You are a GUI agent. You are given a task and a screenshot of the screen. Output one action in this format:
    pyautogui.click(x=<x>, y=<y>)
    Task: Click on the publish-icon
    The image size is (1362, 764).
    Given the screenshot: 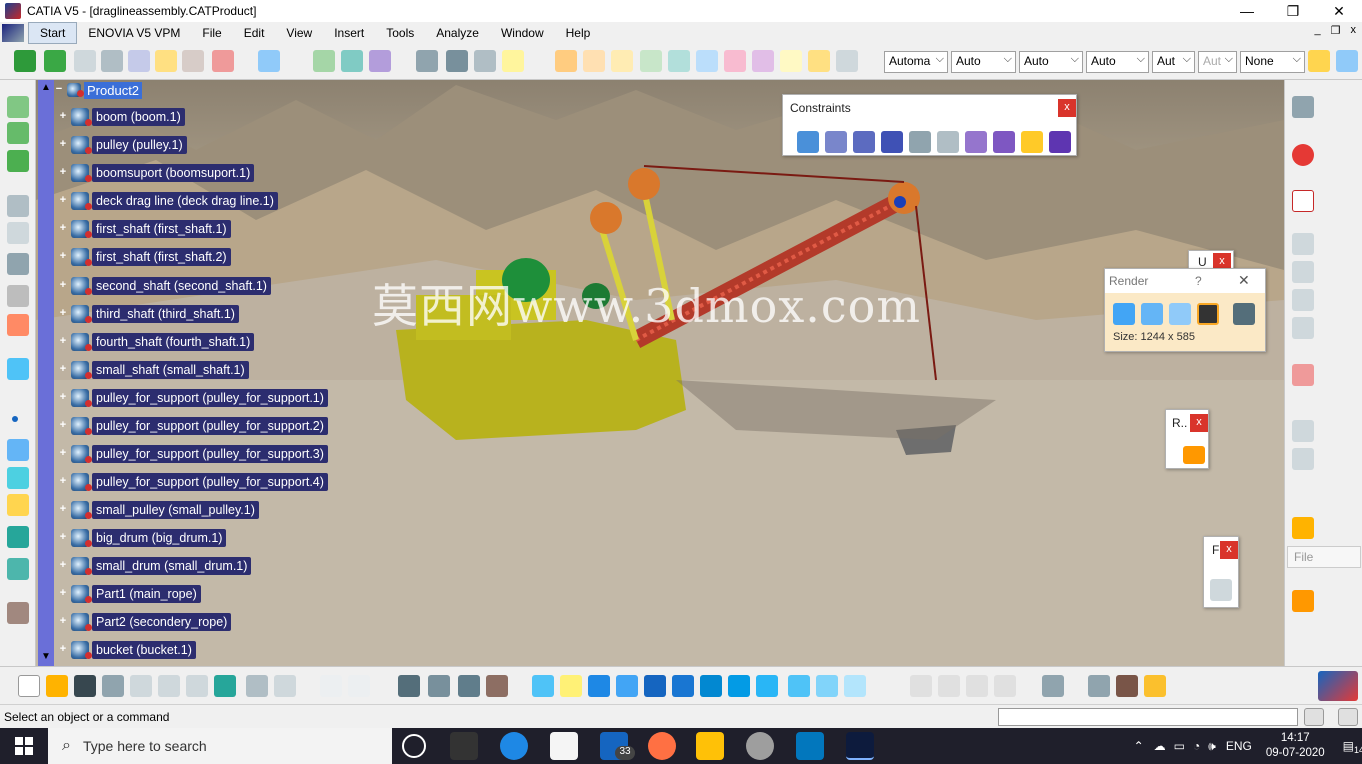 What is the action you would take?
    pyautogui.click(x=651, y=61)
    